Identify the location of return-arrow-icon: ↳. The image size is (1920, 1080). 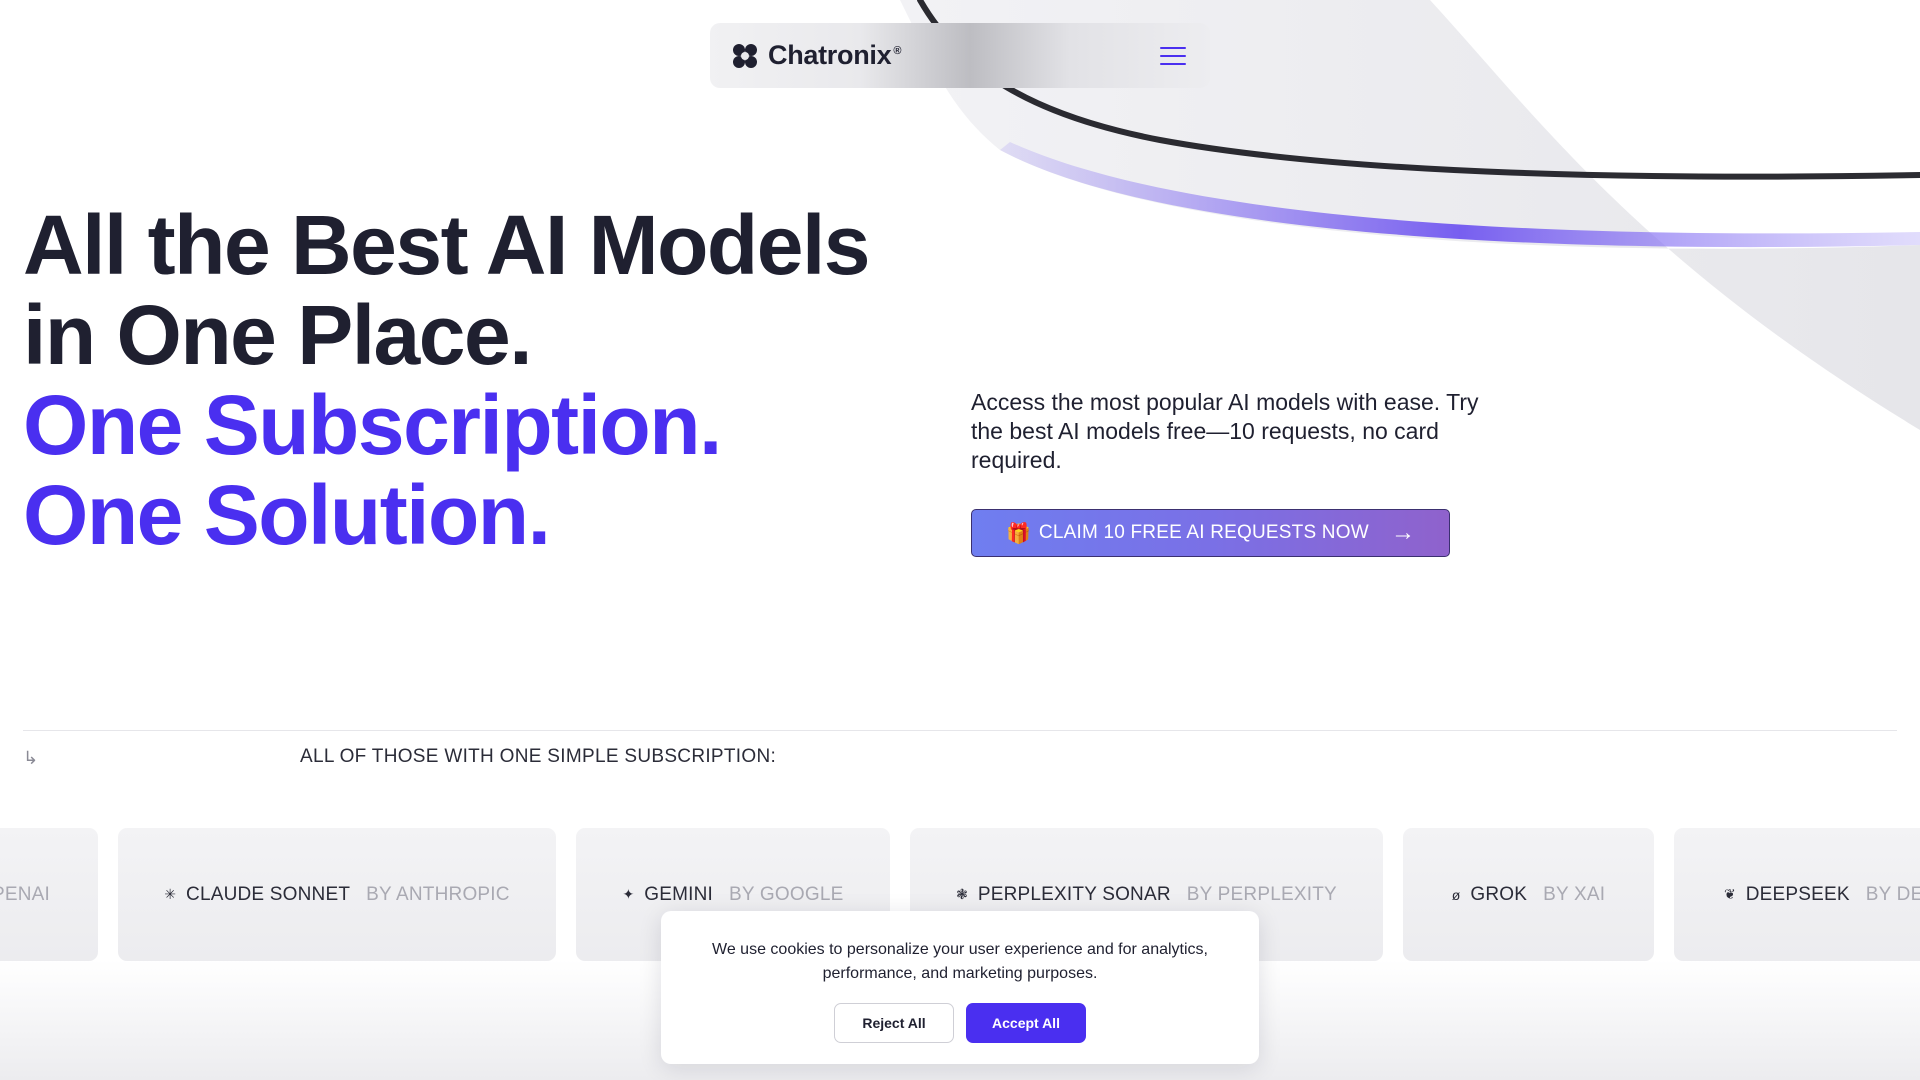
(31, 758).